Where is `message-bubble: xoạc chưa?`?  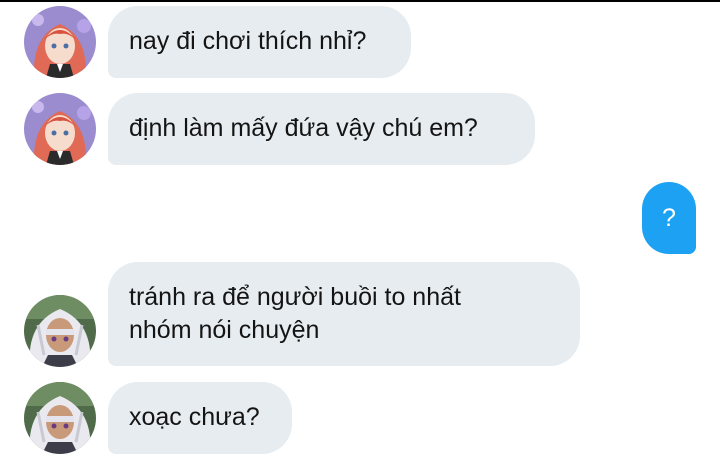 message-bubble: xoạc chưa? is located at coordinates (200, 418).